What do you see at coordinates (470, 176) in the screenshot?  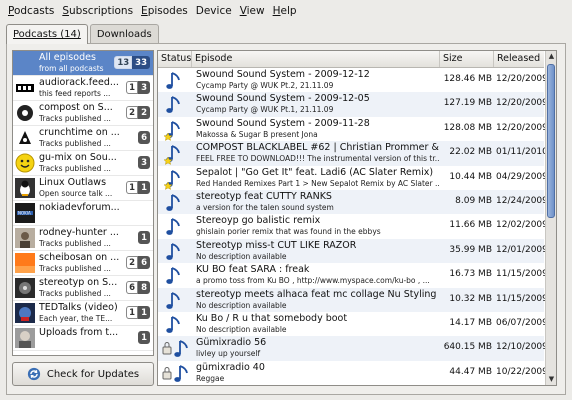 I see `episode-size: 10.44 MB` at bounding box center [470, 176].